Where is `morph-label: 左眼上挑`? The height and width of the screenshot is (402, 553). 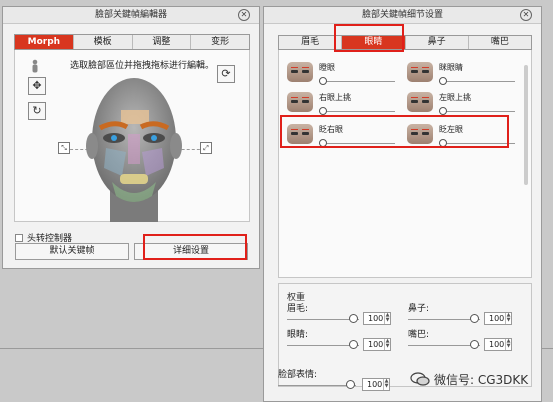 morph-label: 左眼上挑 is located at coordinates (455, 97).